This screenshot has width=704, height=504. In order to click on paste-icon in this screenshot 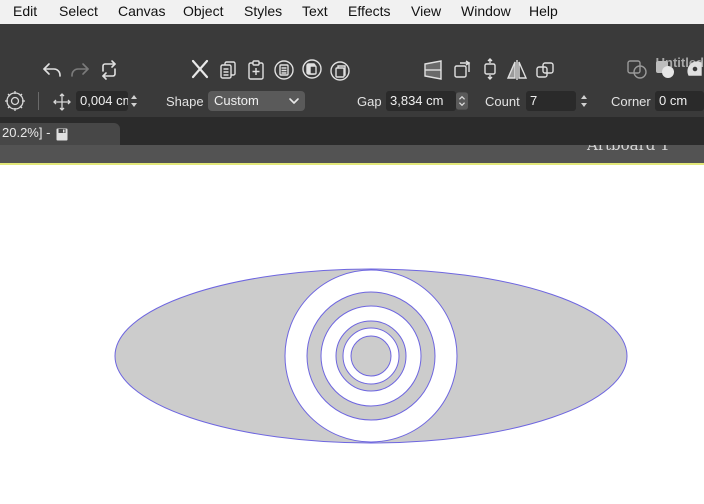, I will do `click(256, 70)`.